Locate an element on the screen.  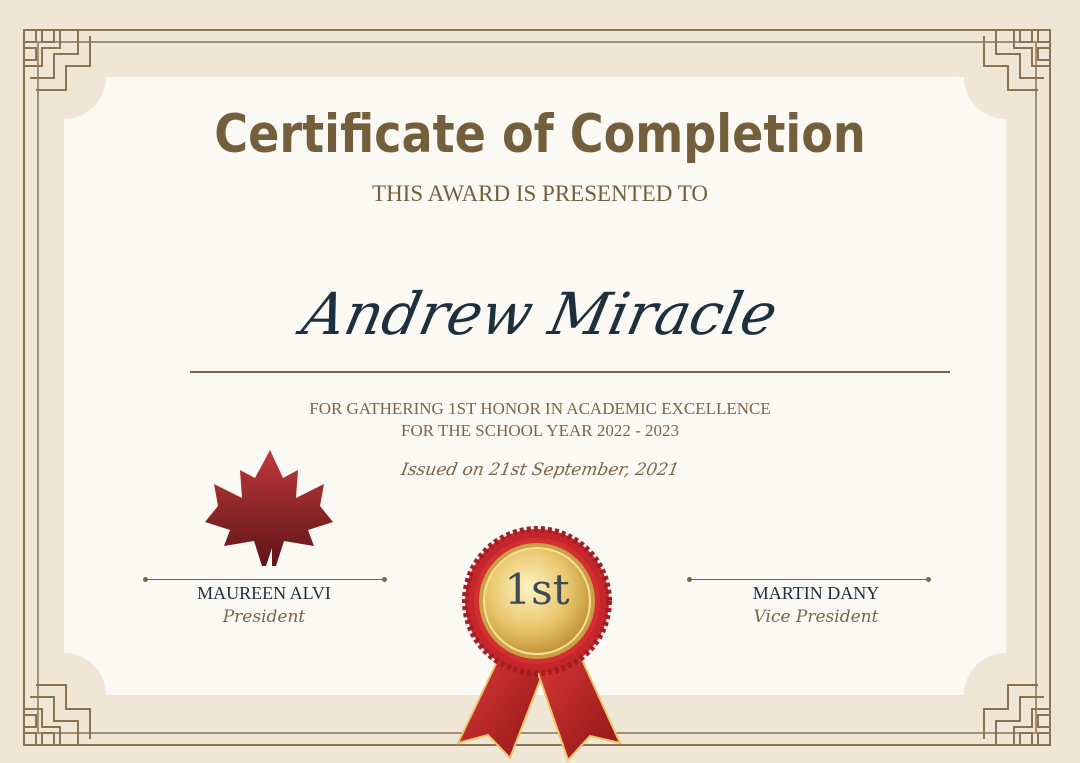
signature-line-left is located at coordinates (265, 579).